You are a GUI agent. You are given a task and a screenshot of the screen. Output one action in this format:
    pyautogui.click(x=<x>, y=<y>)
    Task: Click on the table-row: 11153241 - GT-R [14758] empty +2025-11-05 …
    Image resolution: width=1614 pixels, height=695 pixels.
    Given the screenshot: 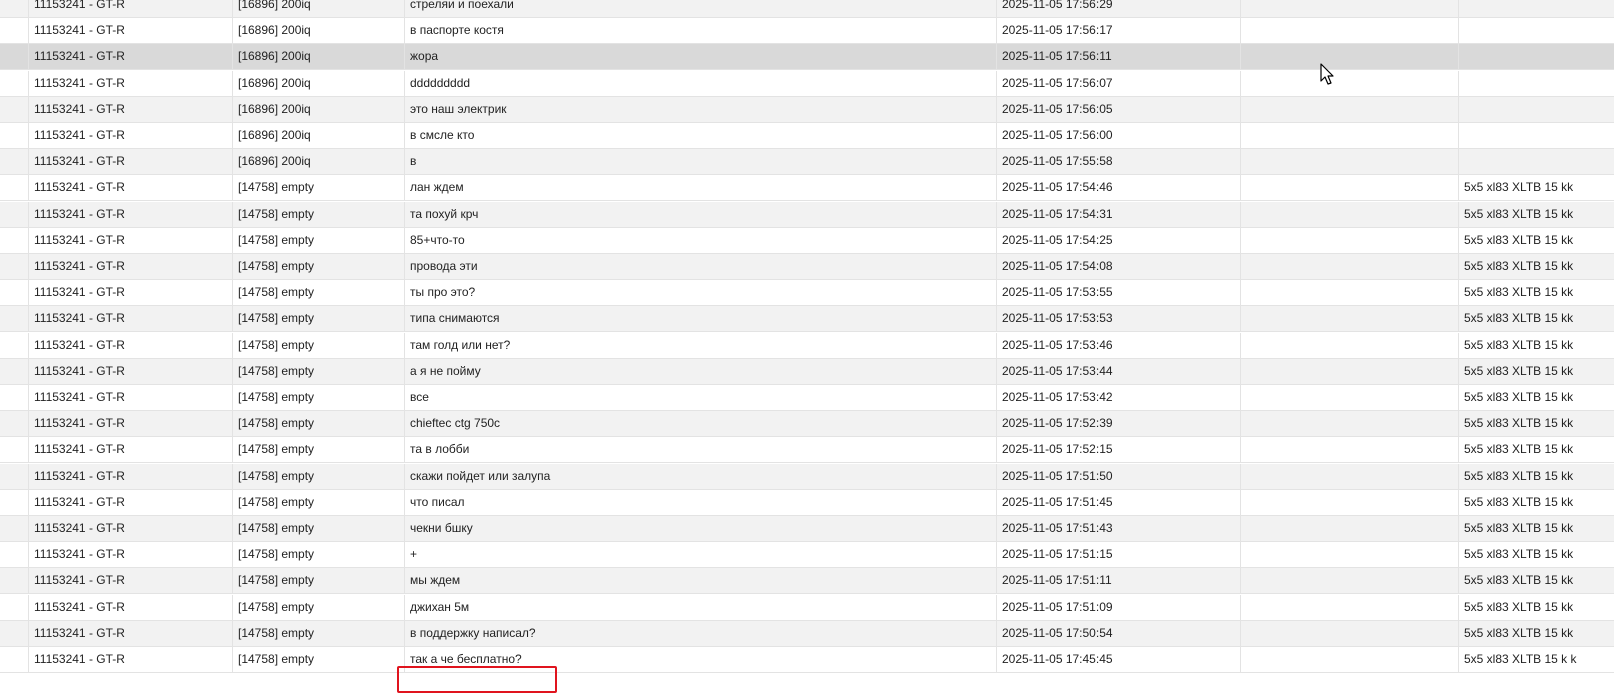 What is the action you would take?
    pyautogui.click(x=807, y=555)
    